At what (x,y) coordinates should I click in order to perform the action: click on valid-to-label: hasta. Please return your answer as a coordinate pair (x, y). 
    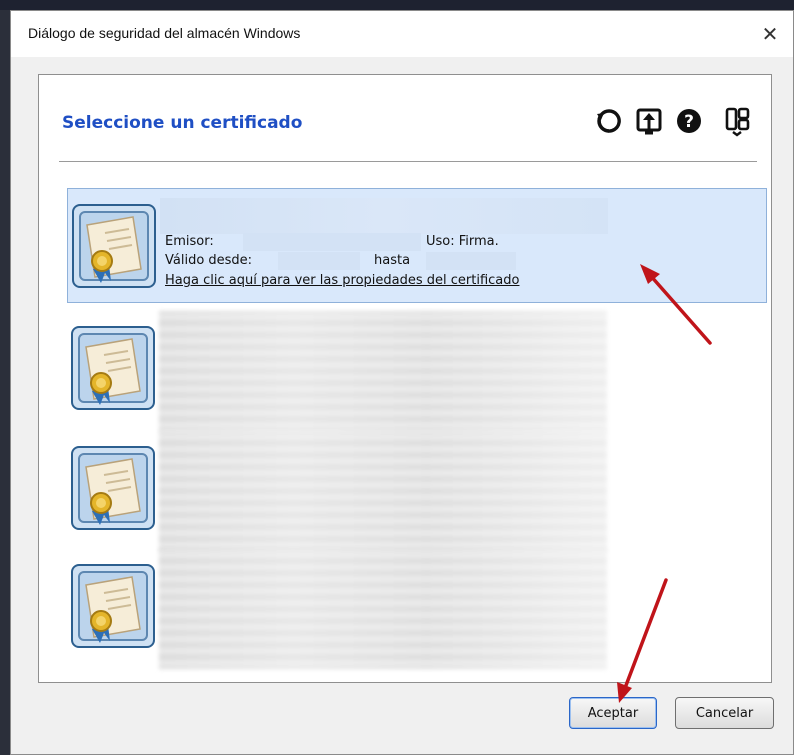
    Looking at the image, I should click on (392, 260).